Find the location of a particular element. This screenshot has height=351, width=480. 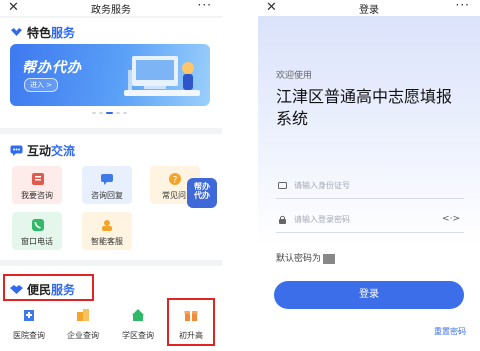

assist-float-button: 帮办 代办 is located at coordinates (202, 193).